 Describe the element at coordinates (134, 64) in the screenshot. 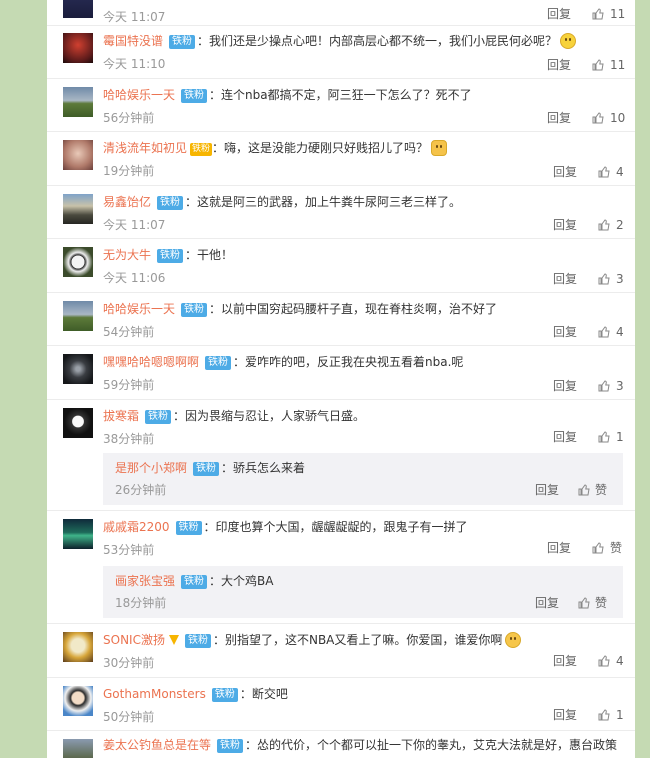

I see `comment-time: 今天 11:10` at that location.